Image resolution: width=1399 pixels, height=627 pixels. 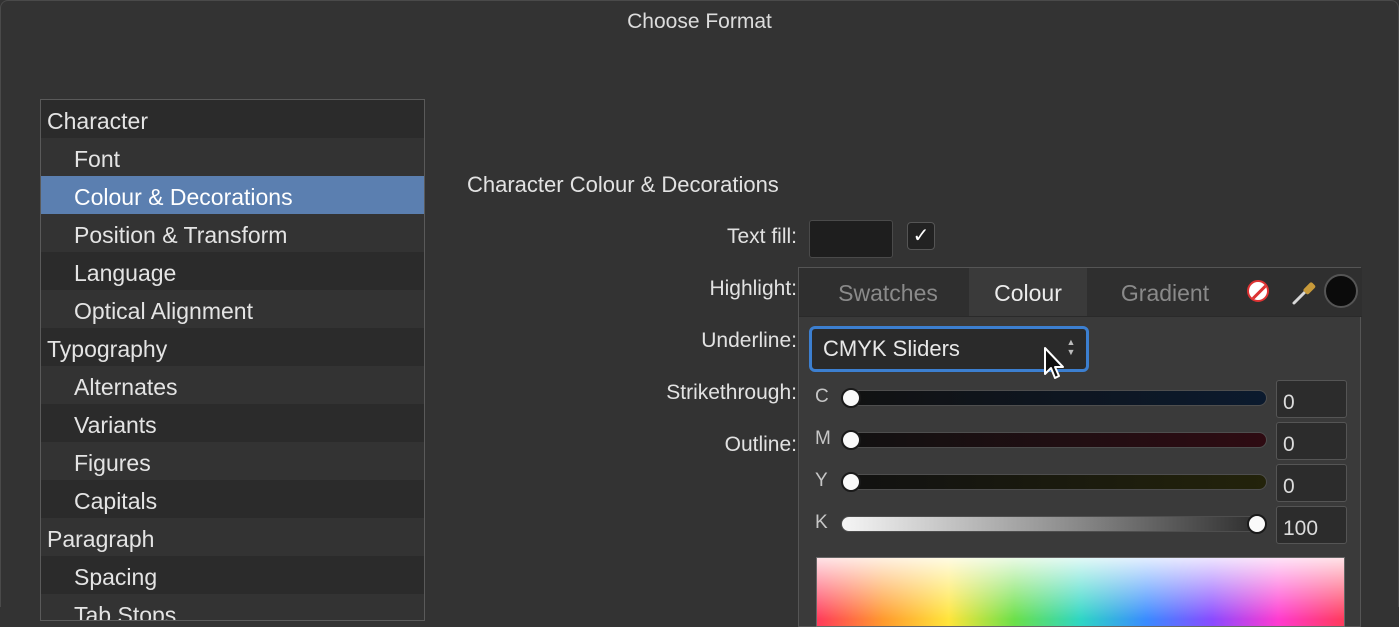 What do you see at coordinates (851, 482) in the screenshot?
I see `slider-knob-y` at bounding box center [851, 482].